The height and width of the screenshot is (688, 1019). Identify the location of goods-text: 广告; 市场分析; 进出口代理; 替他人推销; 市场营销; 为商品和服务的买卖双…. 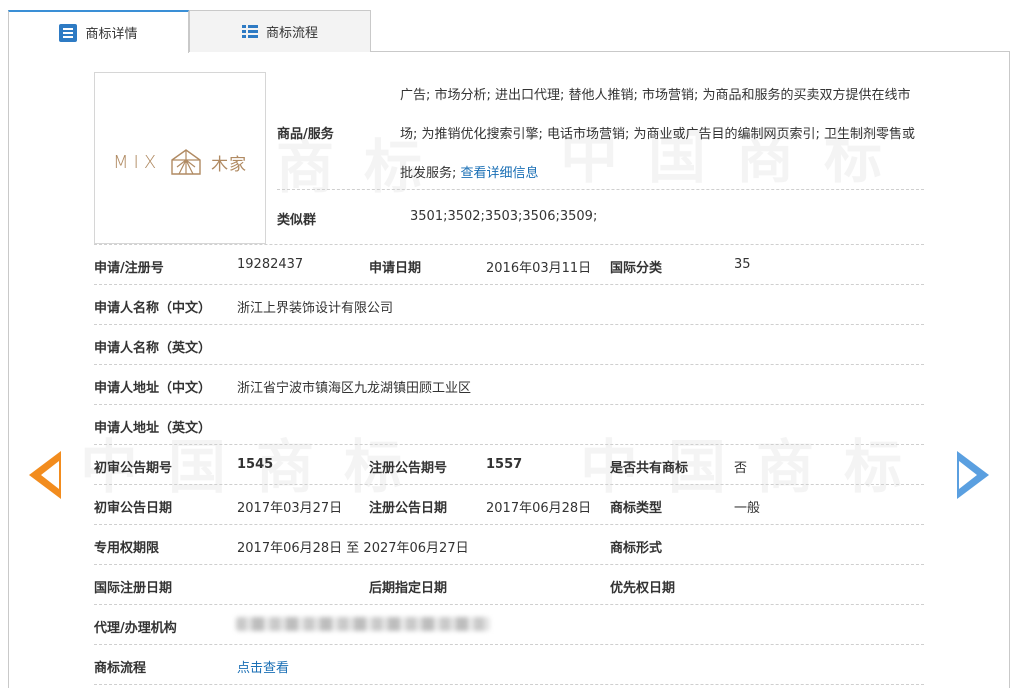
(662, 134).